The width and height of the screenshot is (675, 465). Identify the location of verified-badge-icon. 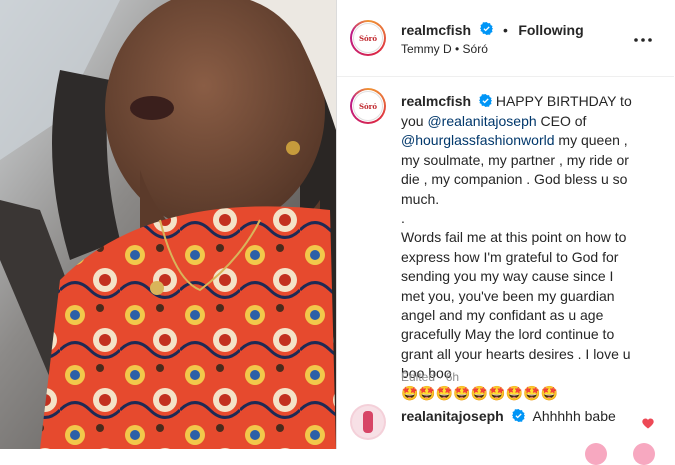
(486, 31).